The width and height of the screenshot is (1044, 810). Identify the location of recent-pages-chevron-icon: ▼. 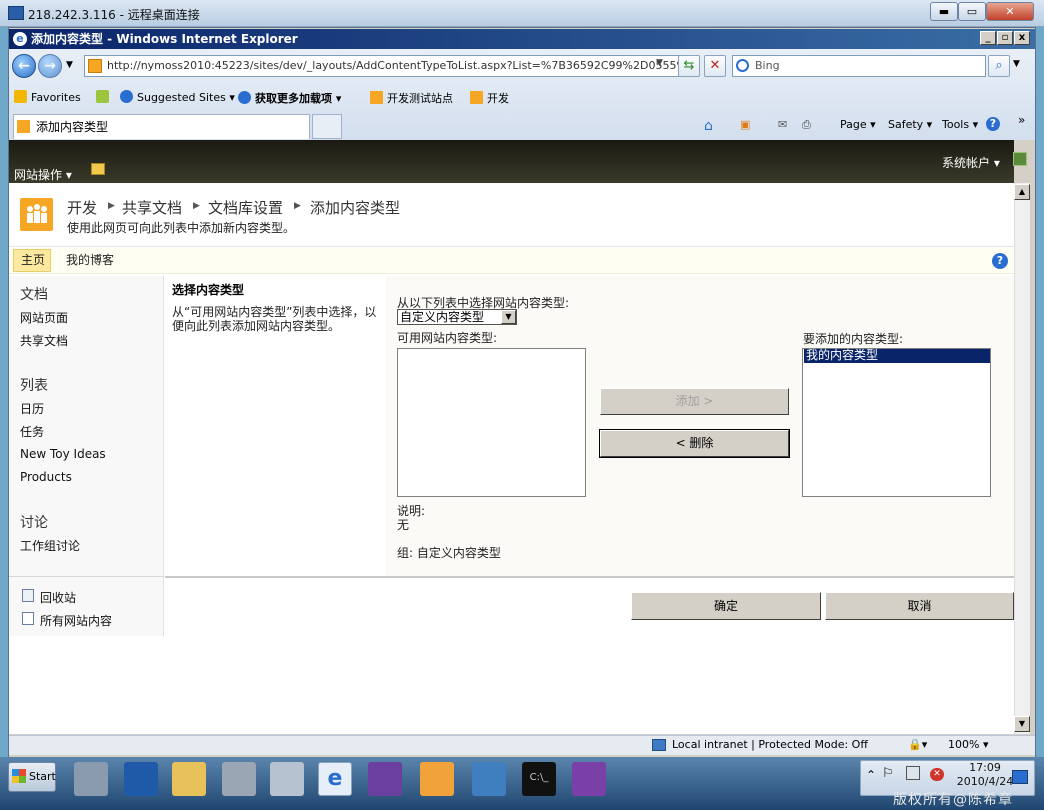
(69, 65).